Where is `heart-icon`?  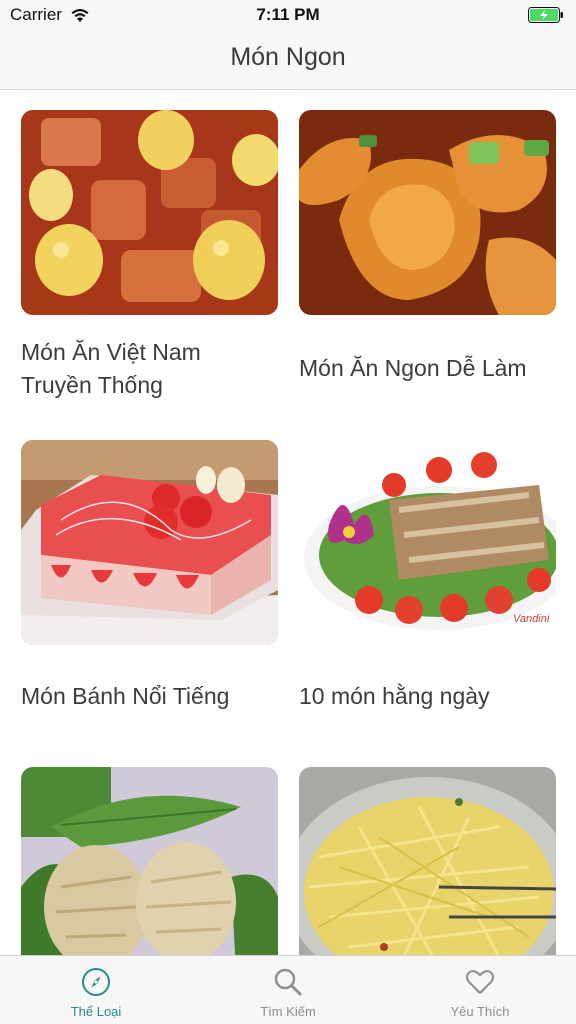
heart-icon is located at coordinates (480, 982).